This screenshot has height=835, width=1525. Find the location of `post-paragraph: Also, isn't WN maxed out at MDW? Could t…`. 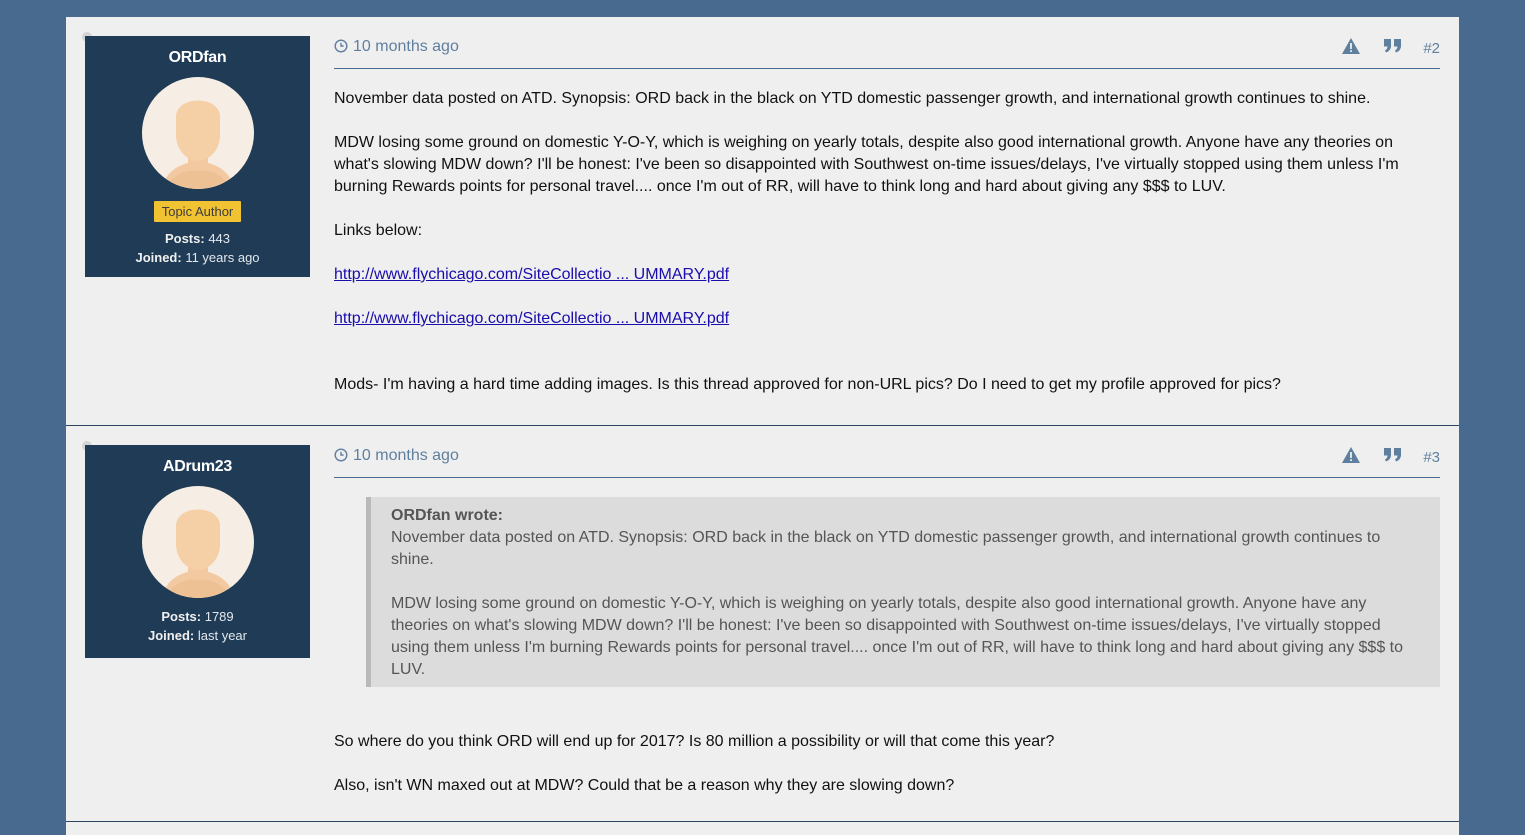

post-paragraph: Also, isn't WN maxed out at MDW? Could t… is located at coordinates (644, 785).